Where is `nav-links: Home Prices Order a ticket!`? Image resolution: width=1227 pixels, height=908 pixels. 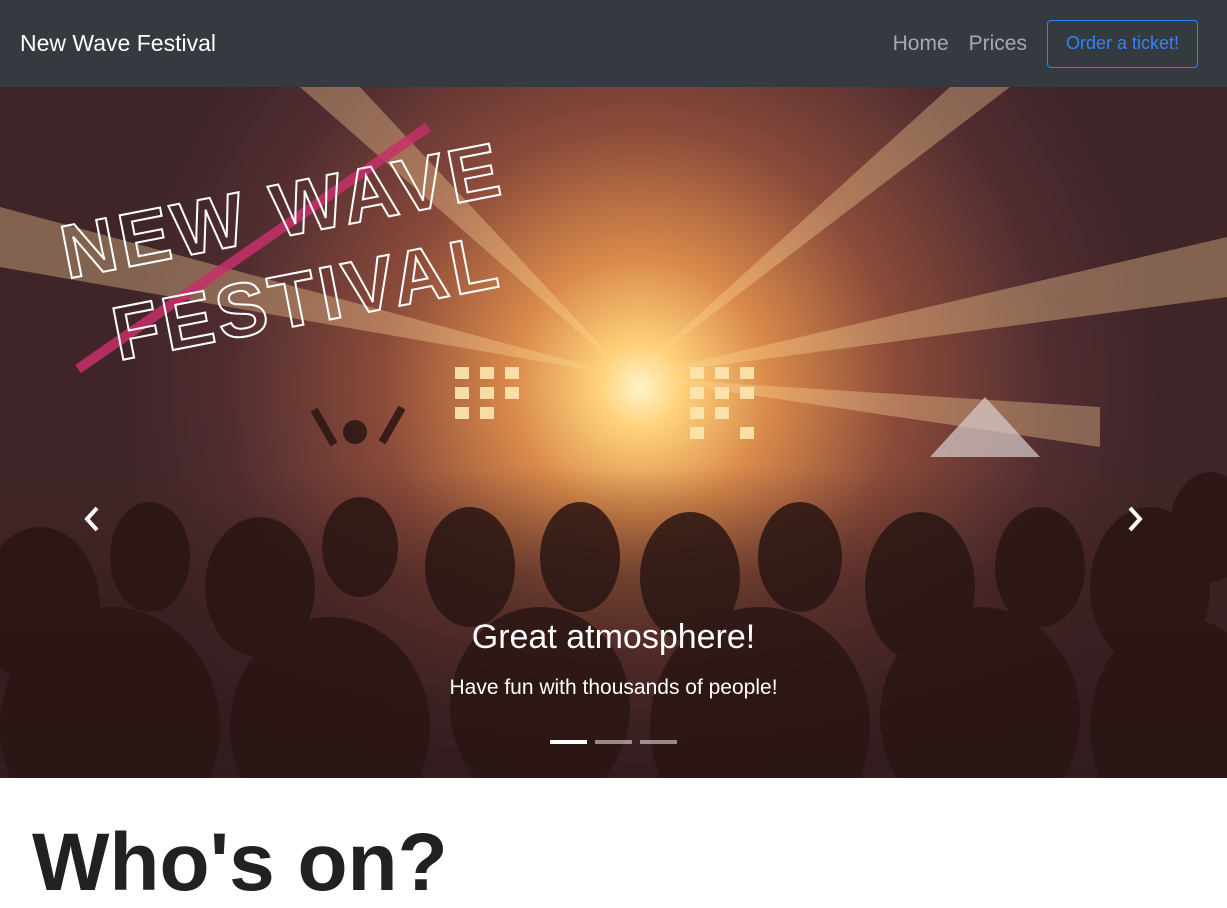
nav-links: Home Prices Order a ticket! is located at coordinates (1045, 43).